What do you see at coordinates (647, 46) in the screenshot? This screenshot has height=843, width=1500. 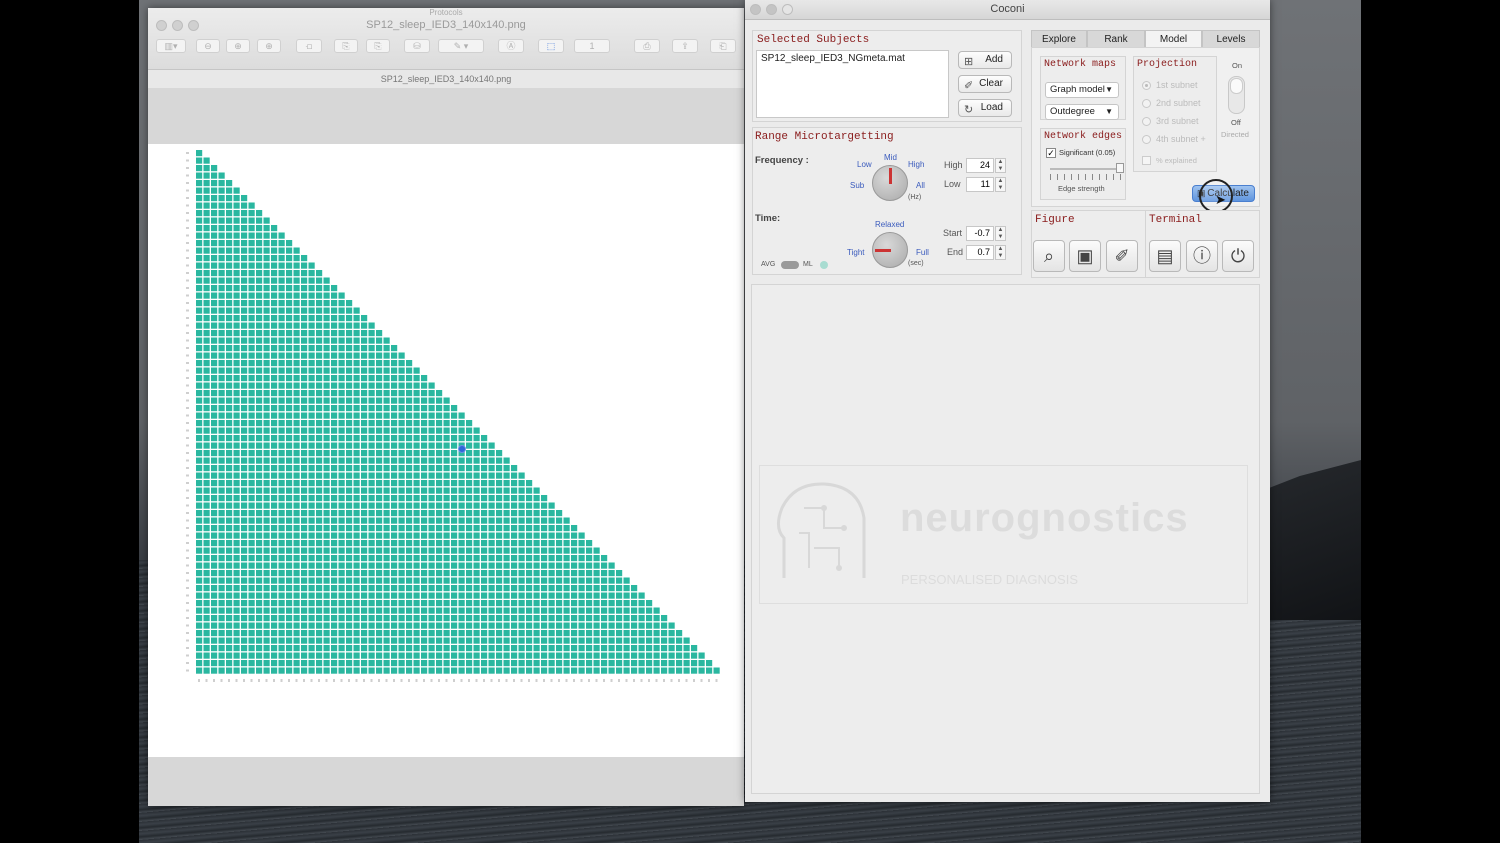 I see `print-icon: ⎙` at bounding box center [647, 46].